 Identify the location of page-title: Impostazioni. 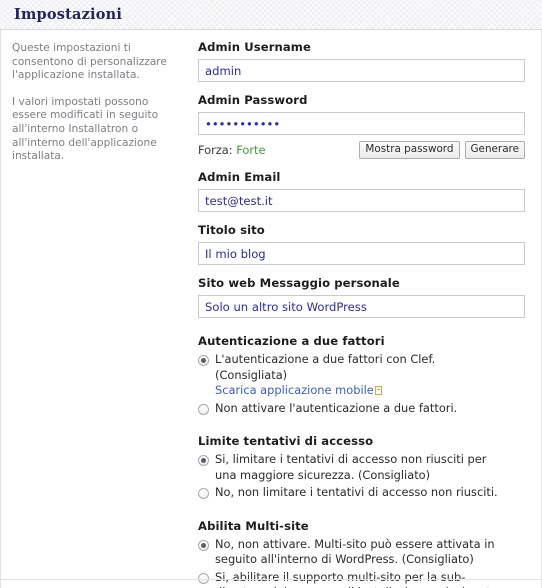
(68, 14).